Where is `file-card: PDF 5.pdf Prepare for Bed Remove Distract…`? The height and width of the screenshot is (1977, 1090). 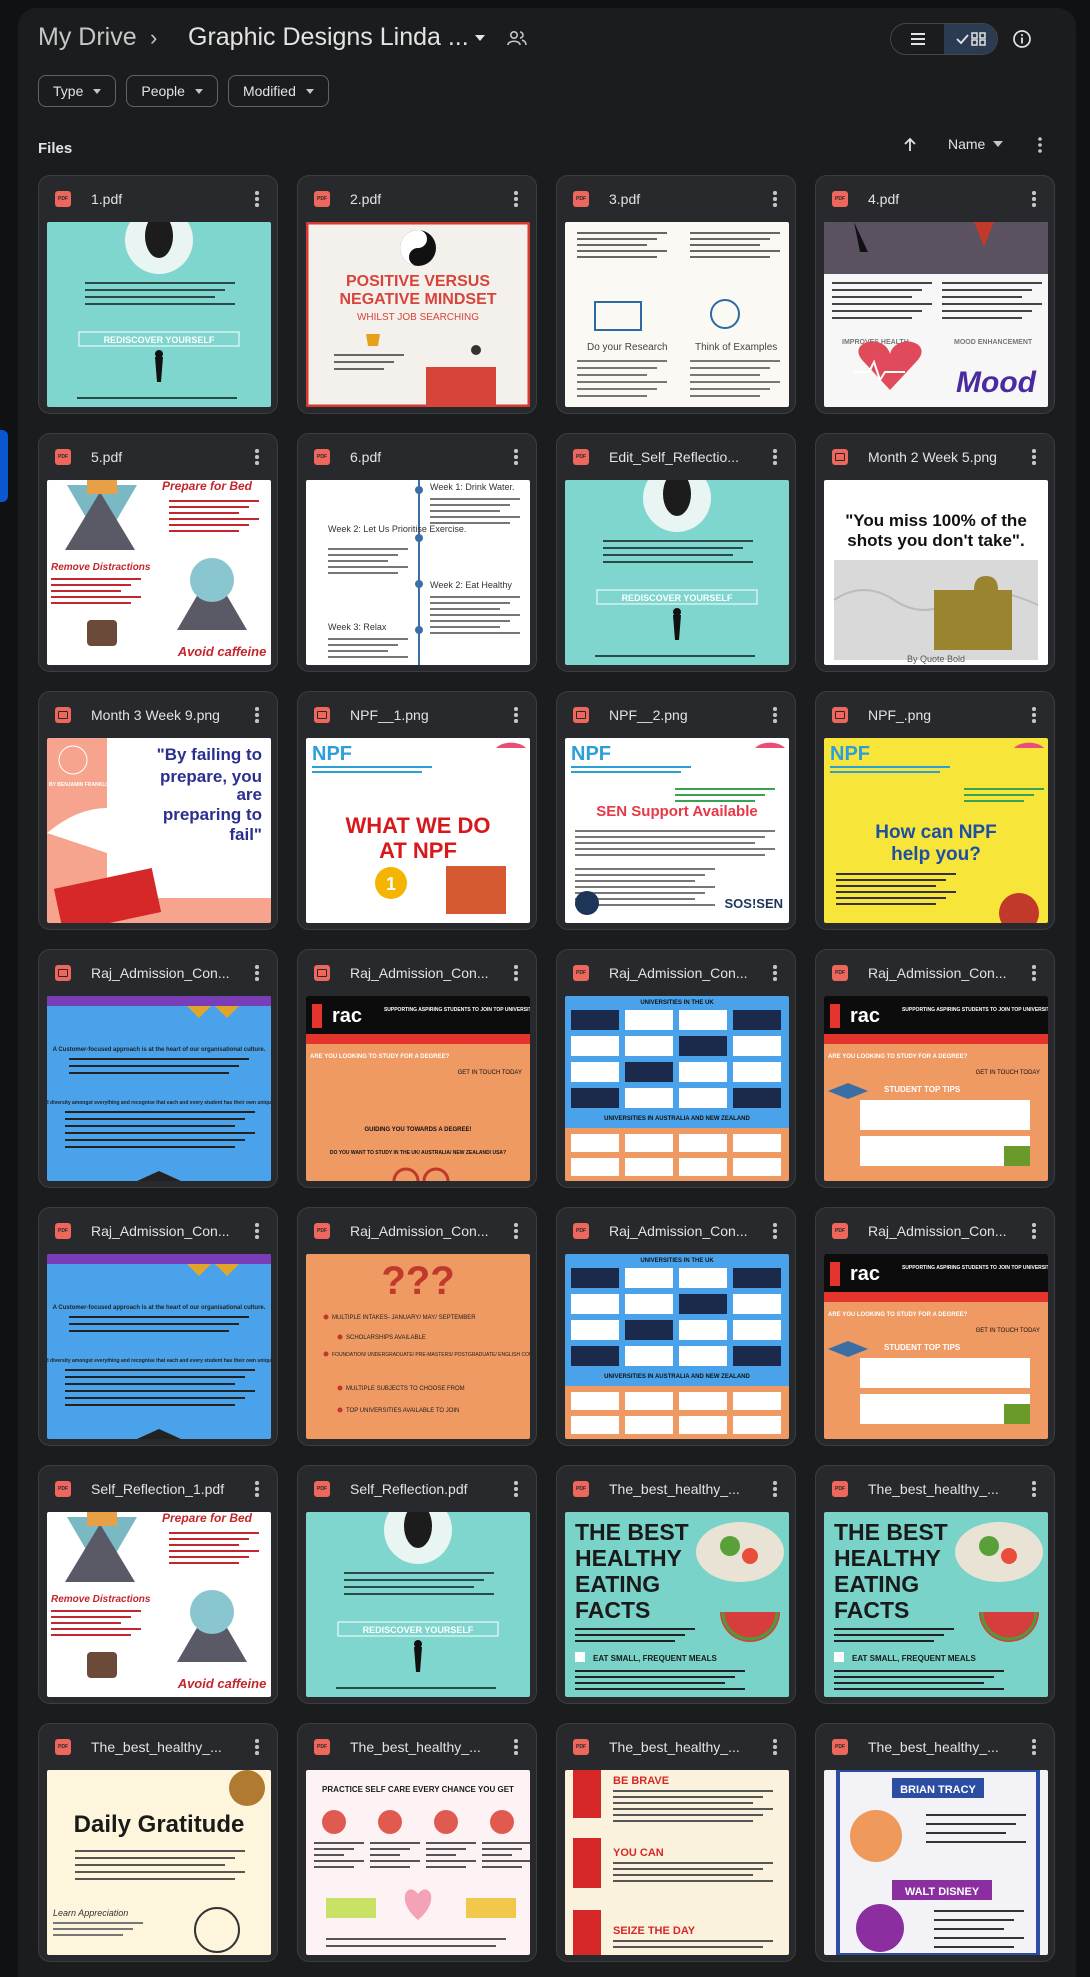
file-card: PDF 5.pdf Prepare for Bed Remove Distract… is located at coordinates (158, 552).